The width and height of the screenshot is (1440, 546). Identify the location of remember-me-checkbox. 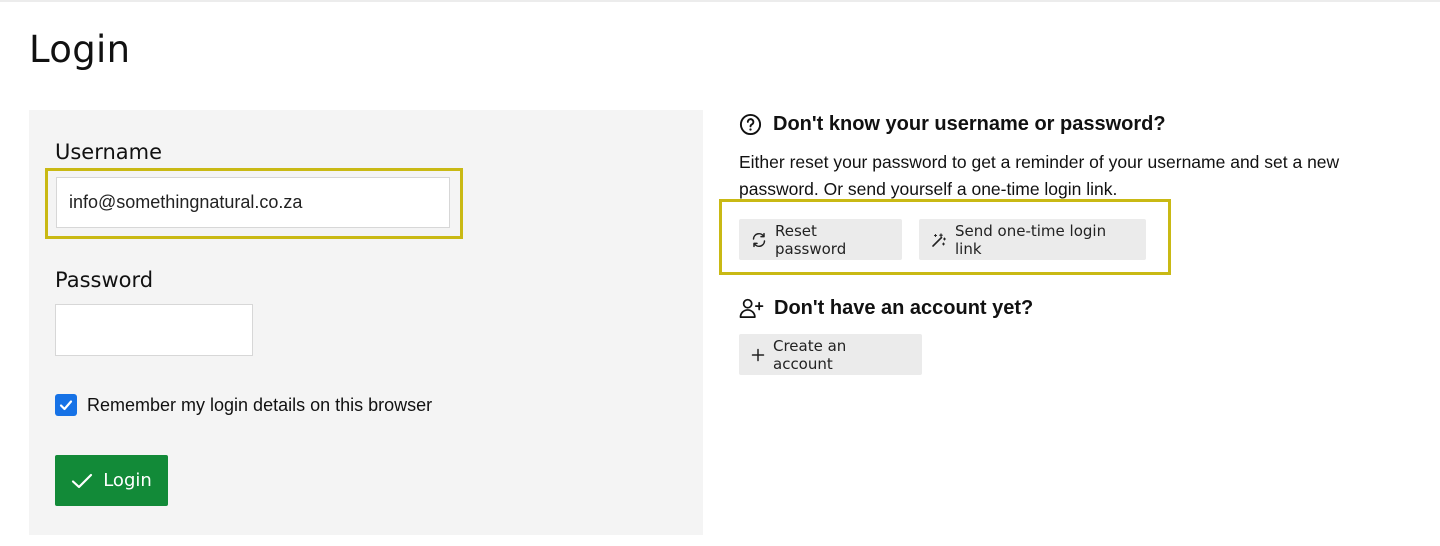
(66, 405).